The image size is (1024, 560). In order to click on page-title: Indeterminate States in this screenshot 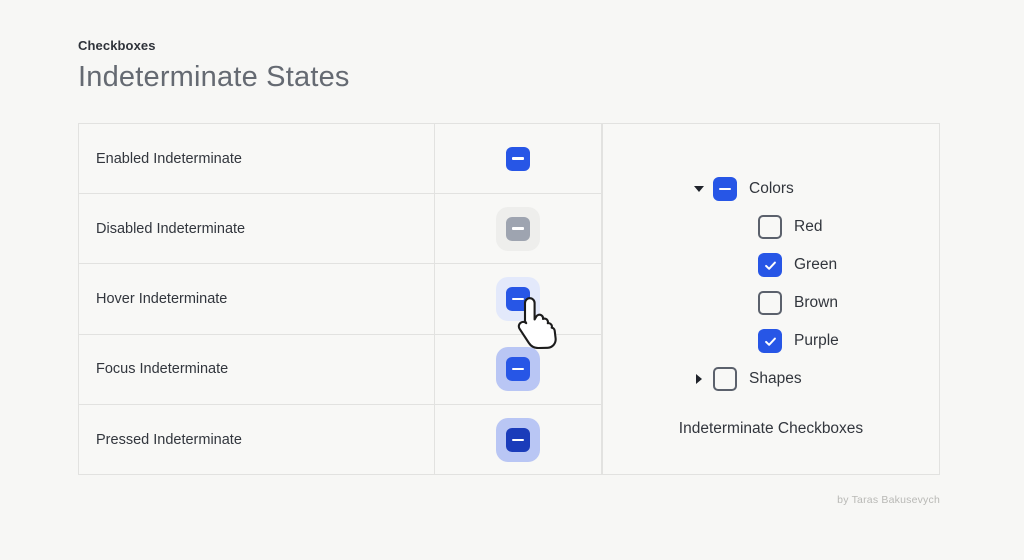, I will do `click(214, 77)`.